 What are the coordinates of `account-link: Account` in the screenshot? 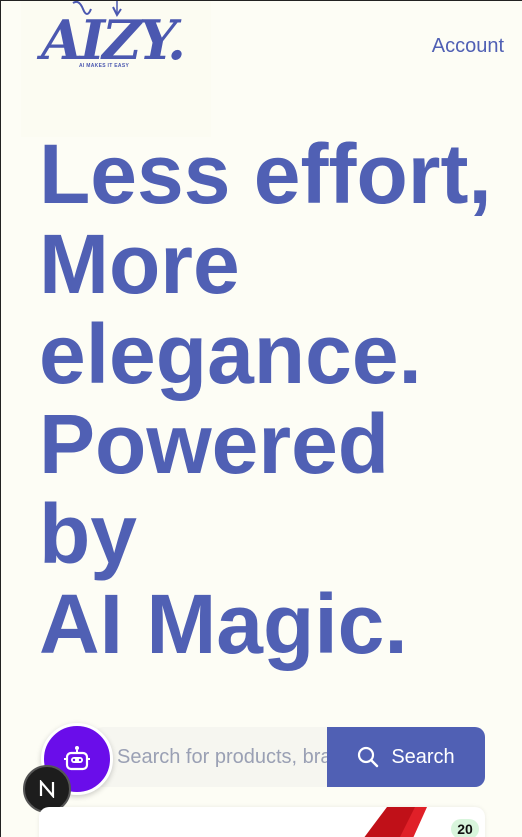 It's located at (468, 46).